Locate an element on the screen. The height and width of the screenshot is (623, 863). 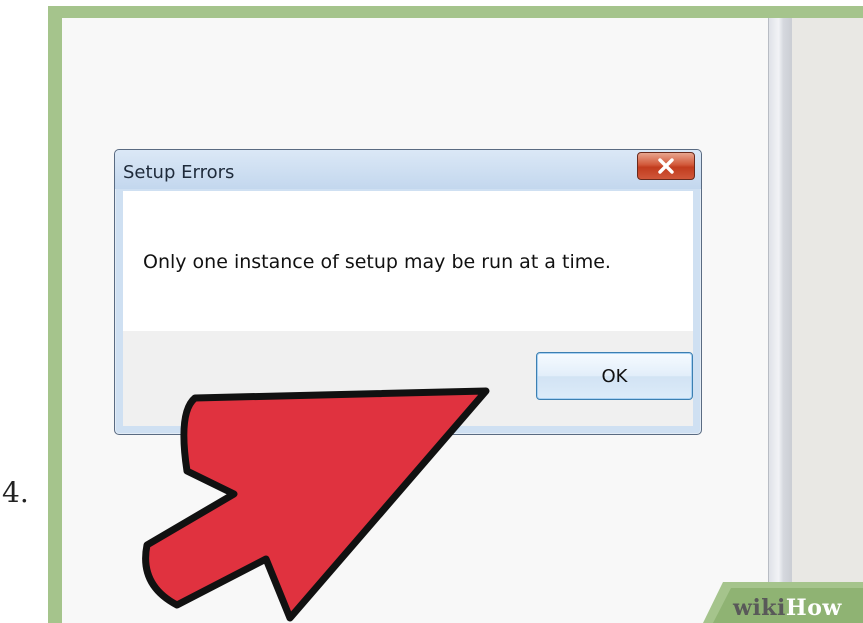
wikihow-watermark: wikiHow is located at coordinates (783, 602).